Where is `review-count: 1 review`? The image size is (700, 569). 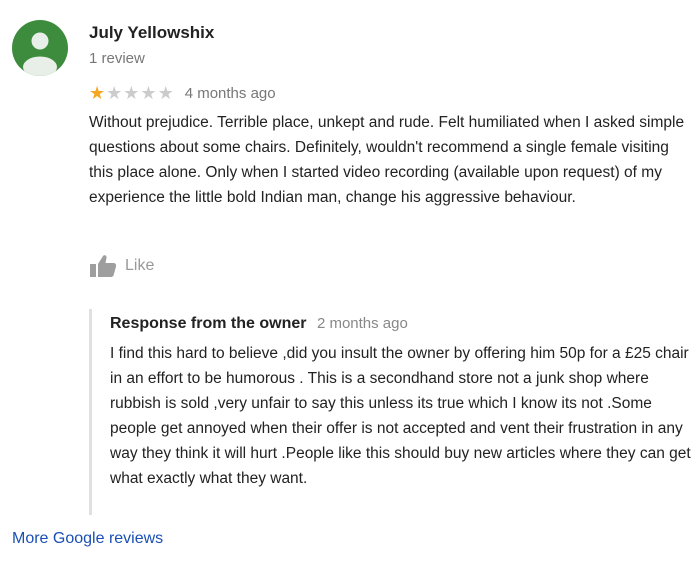 review-count: 1 review is located at coordinates (117, 58).